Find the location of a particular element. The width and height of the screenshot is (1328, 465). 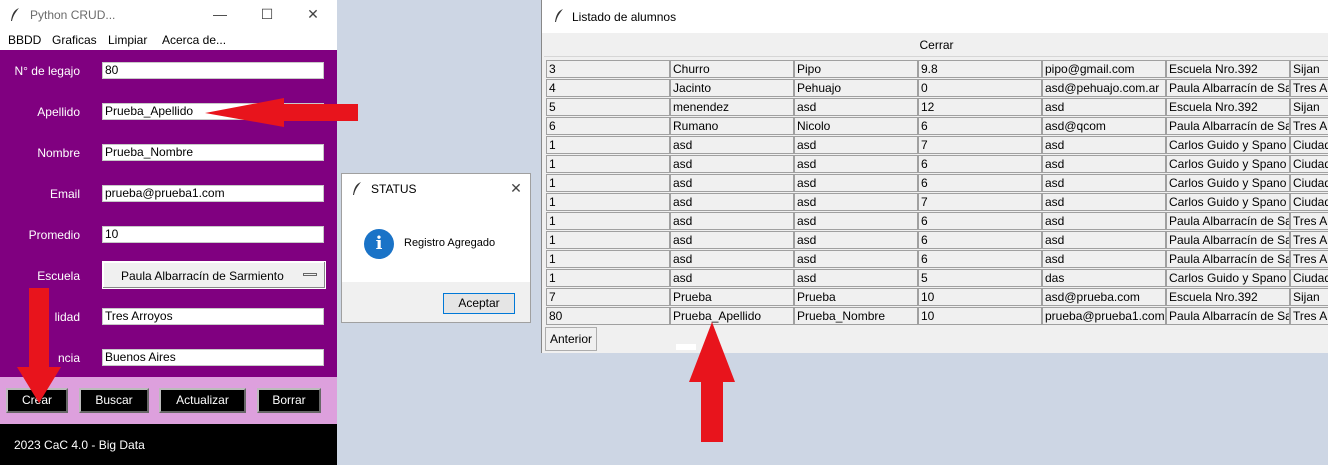

arrow-left-icon is located at coordinates (281, 112).